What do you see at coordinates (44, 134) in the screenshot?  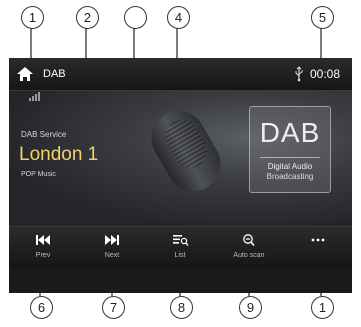 I see `service-label: DAB Service` at bounding box center [44, 134].